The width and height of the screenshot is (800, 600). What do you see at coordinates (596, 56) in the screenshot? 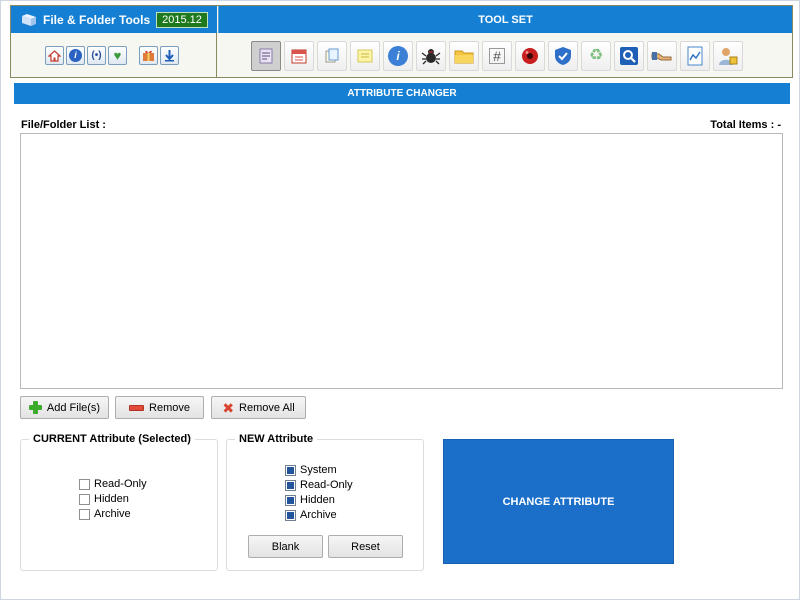
I see `recycle-icon: ♻` at bounding box center [596, 56].